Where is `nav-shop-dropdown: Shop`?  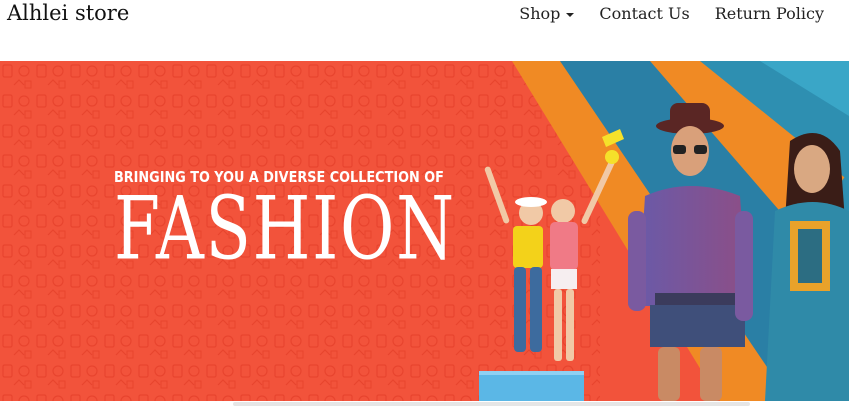
nav-shop-dropdown: Shop is located at coordinates (547, 13).